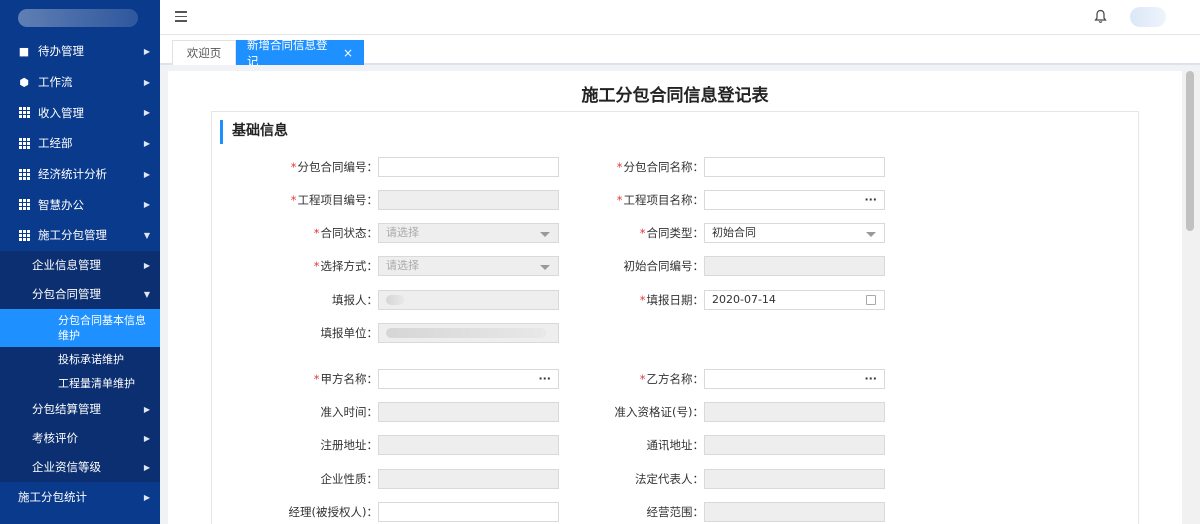 Image resolution: width=1200 pixels, height=524 pixels. I want to click on sidebar-item-settlement: 分包结算管理 ▶, so click(80, 409).